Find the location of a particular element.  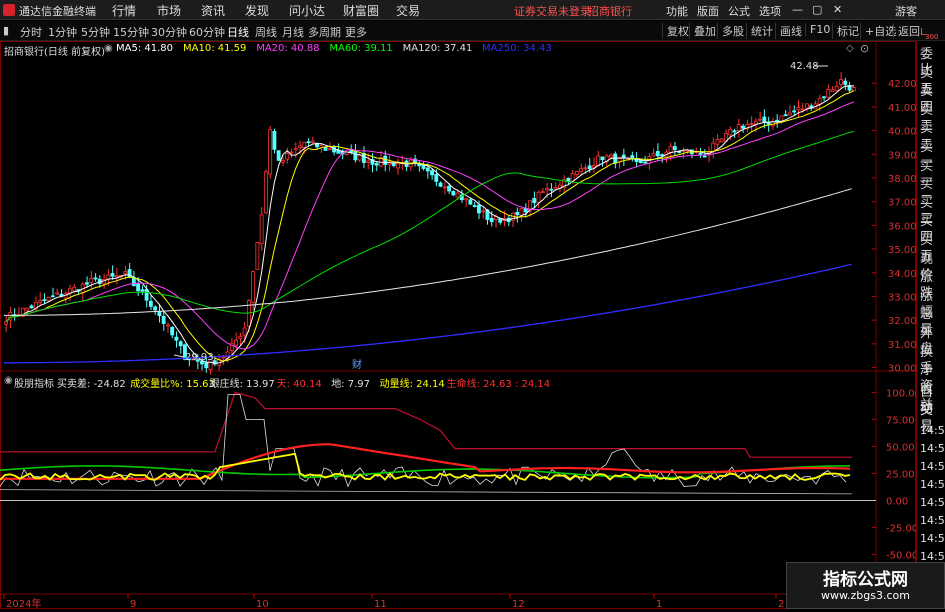

time-label: 1 is located at coordinates (659, 604).